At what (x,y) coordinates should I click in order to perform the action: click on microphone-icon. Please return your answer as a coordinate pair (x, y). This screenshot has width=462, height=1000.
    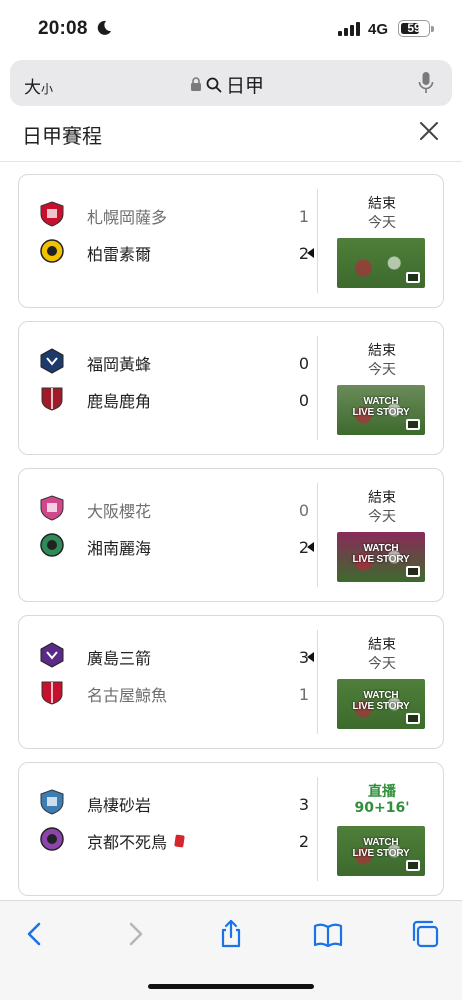
    Looking at the image, I should click on (426, 83).